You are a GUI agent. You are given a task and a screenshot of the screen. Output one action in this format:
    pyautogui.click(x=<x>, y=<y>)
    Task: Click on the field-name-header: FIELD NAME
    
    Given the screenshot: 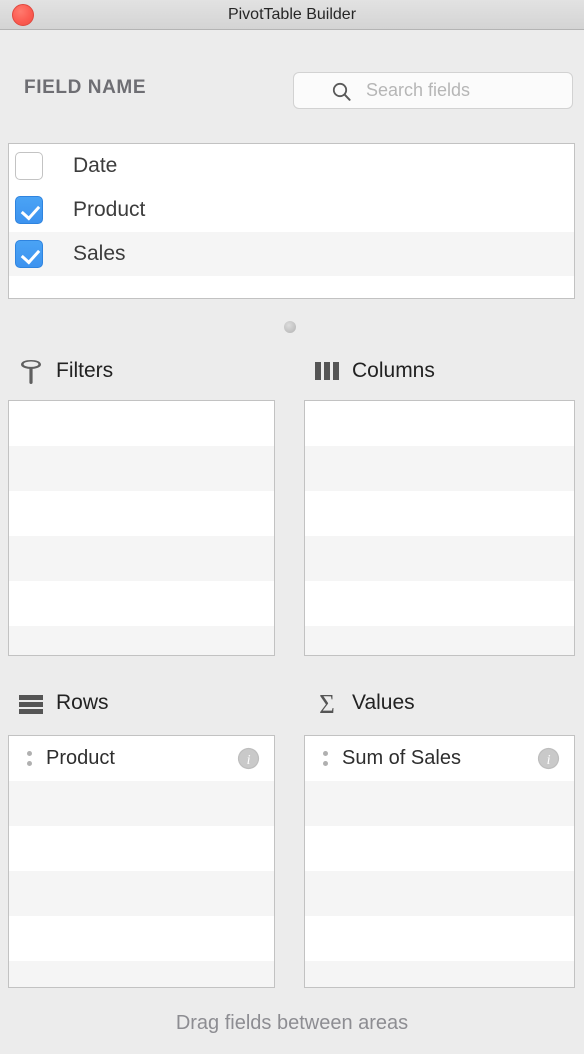 What is the action you would take?
    pyautogui.click(x=85, y=87)
    